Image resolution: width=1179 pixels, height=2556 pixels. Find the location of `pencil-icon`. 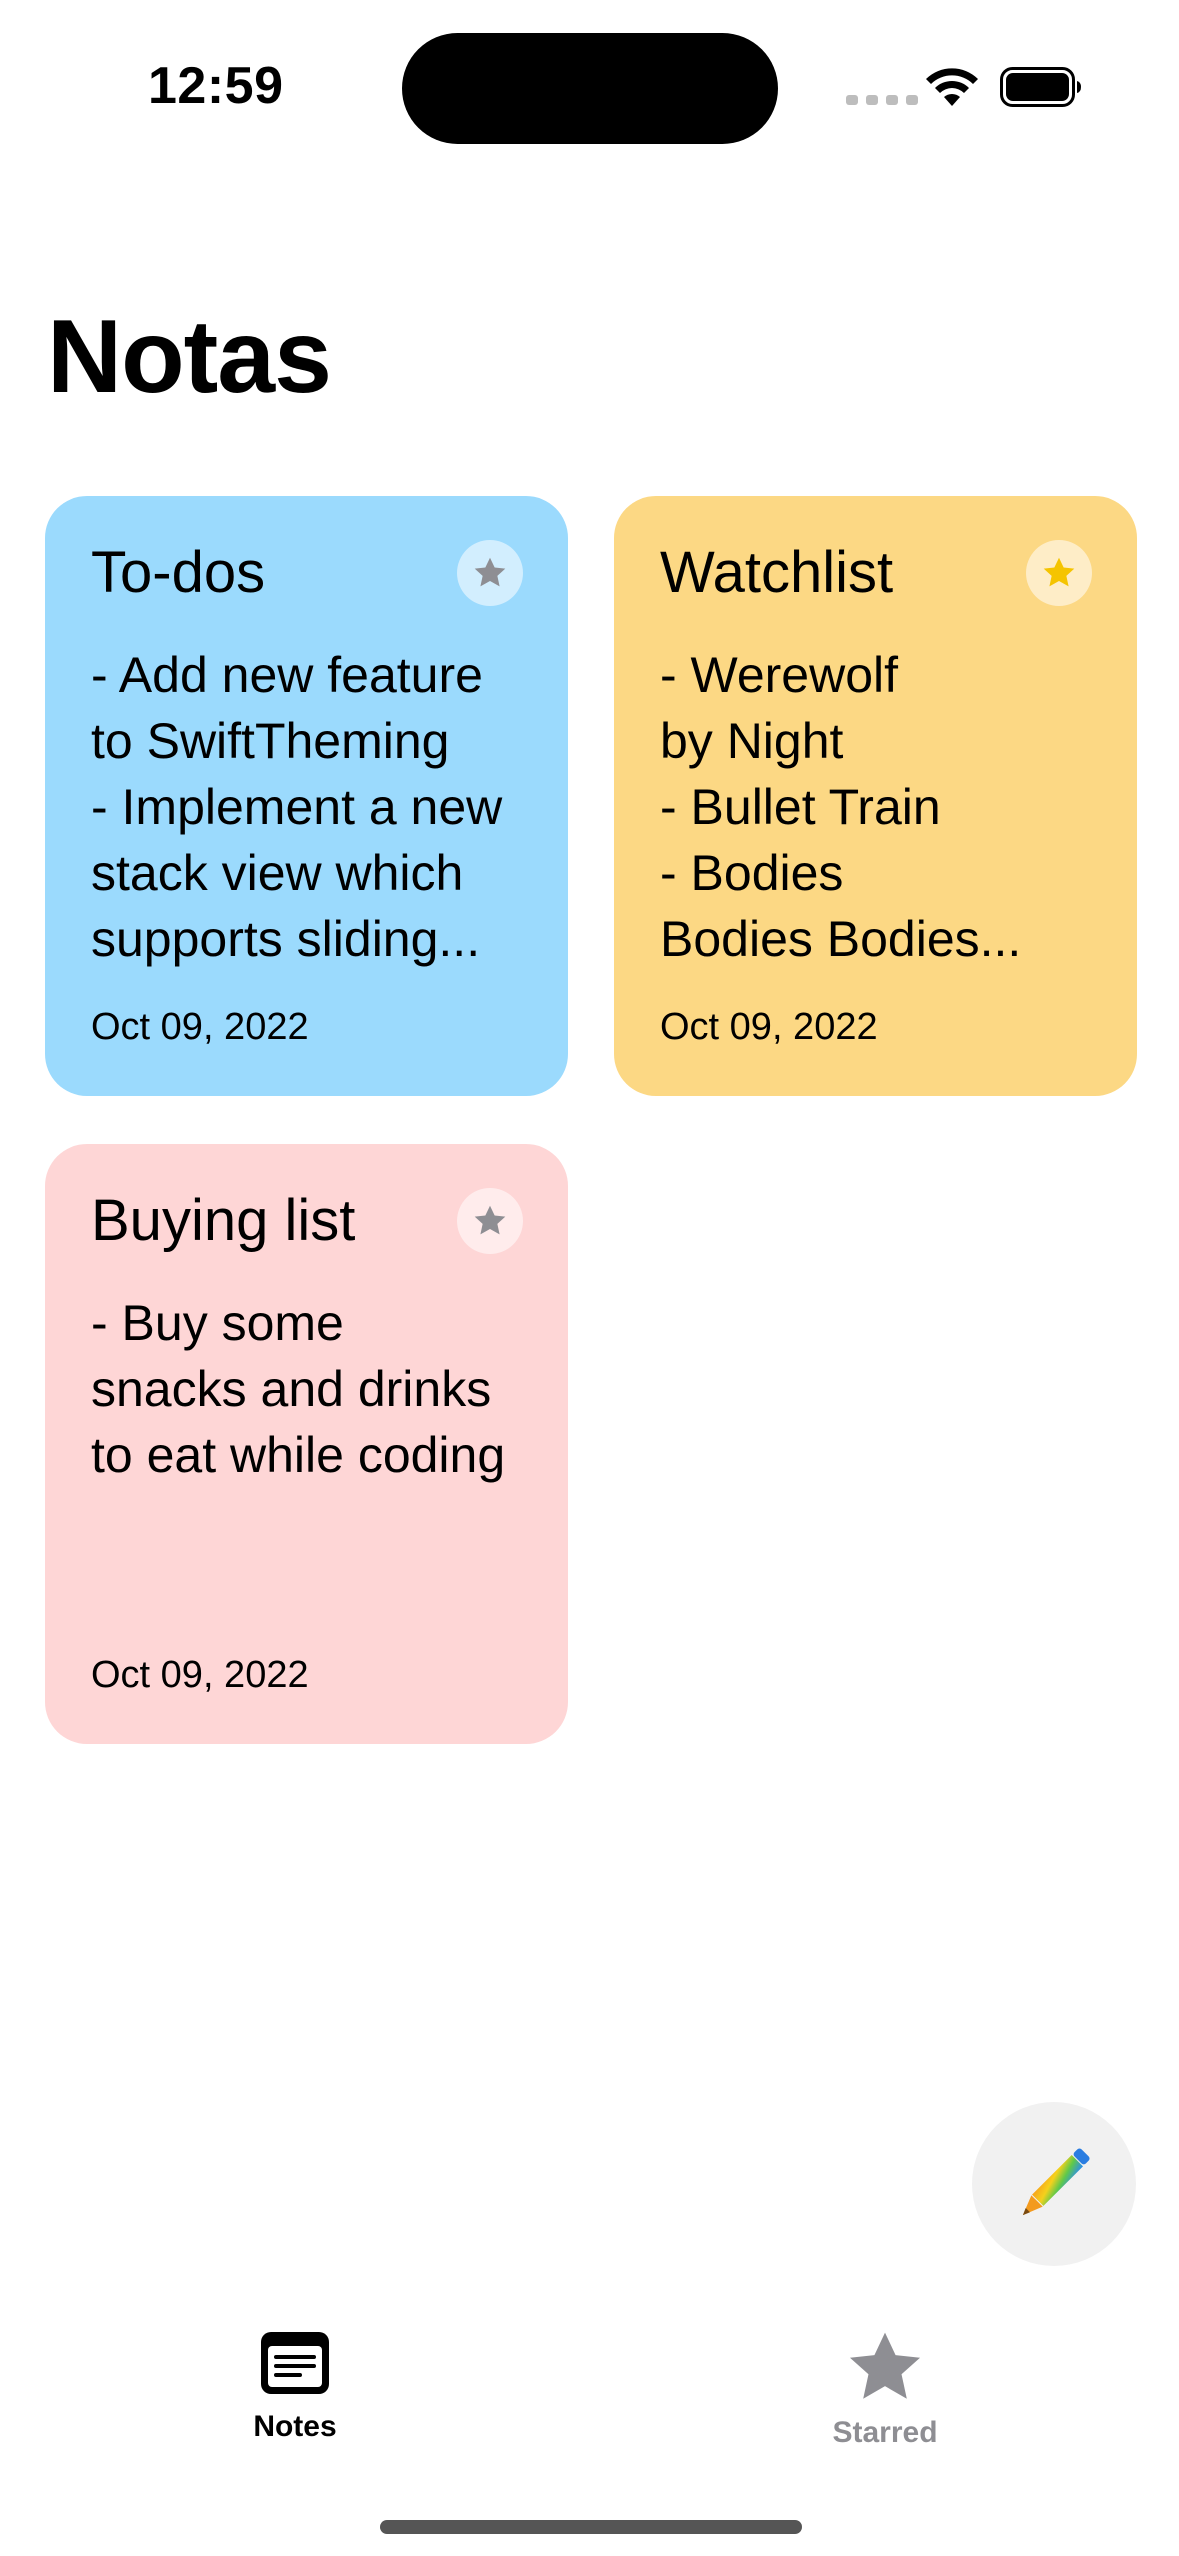

pencil-icon is located at coordinates (1056, 2182).